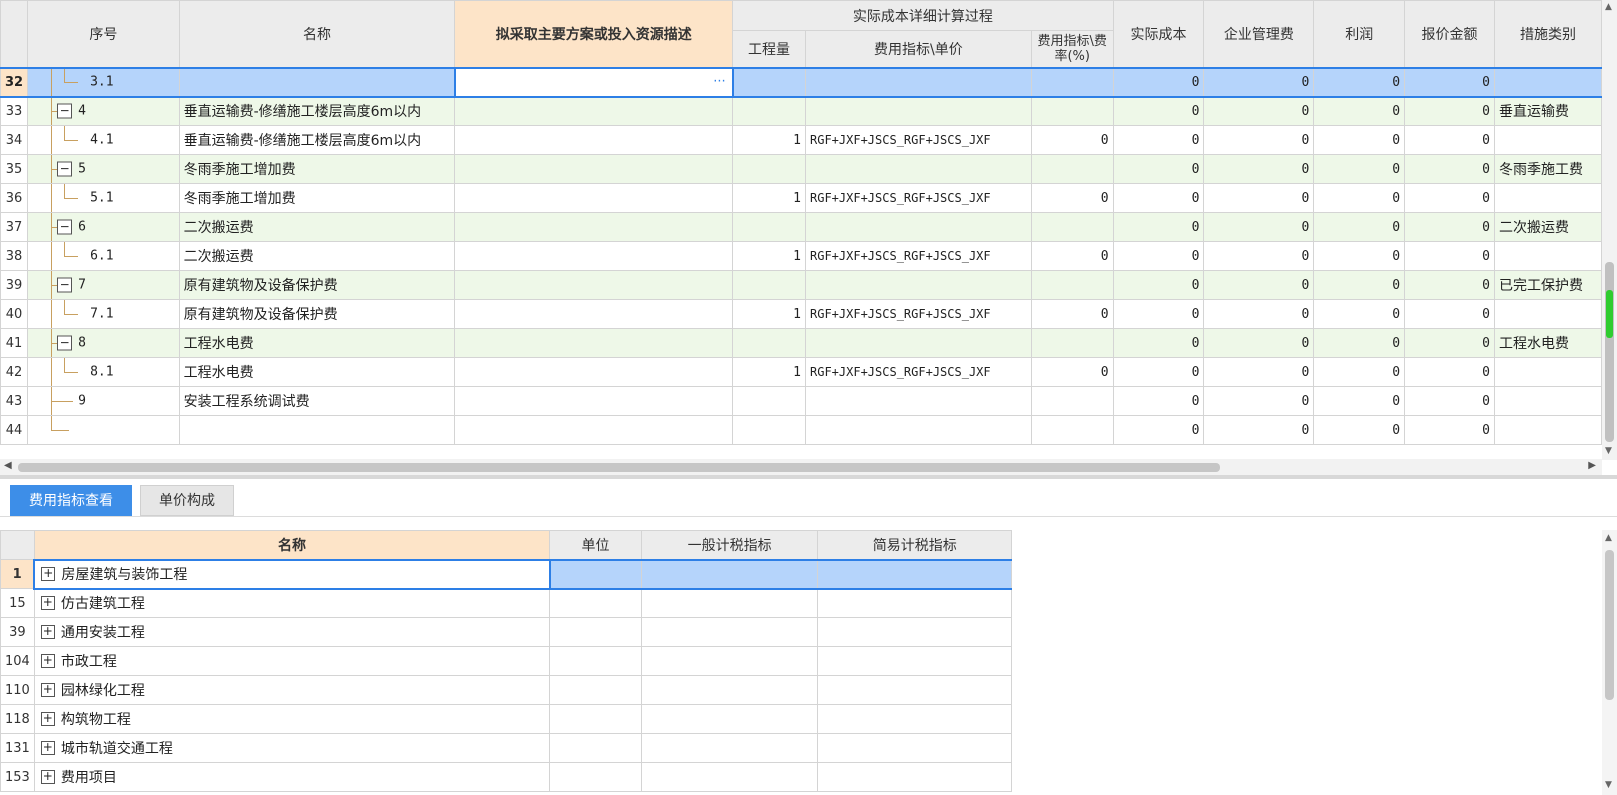  I want to click on index-name-cell: + 市政工程, so click(292, 661).